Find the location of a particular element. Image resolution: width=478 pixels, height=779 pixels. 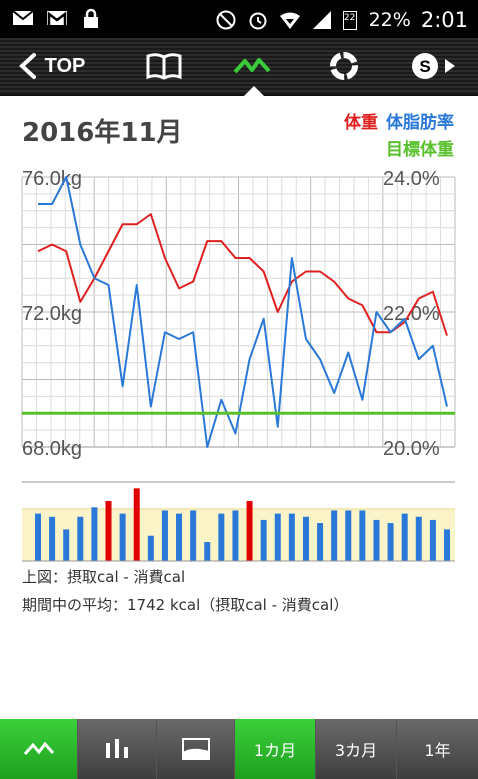

month-title: 2016年11月 is located at coordinates (102, 133).